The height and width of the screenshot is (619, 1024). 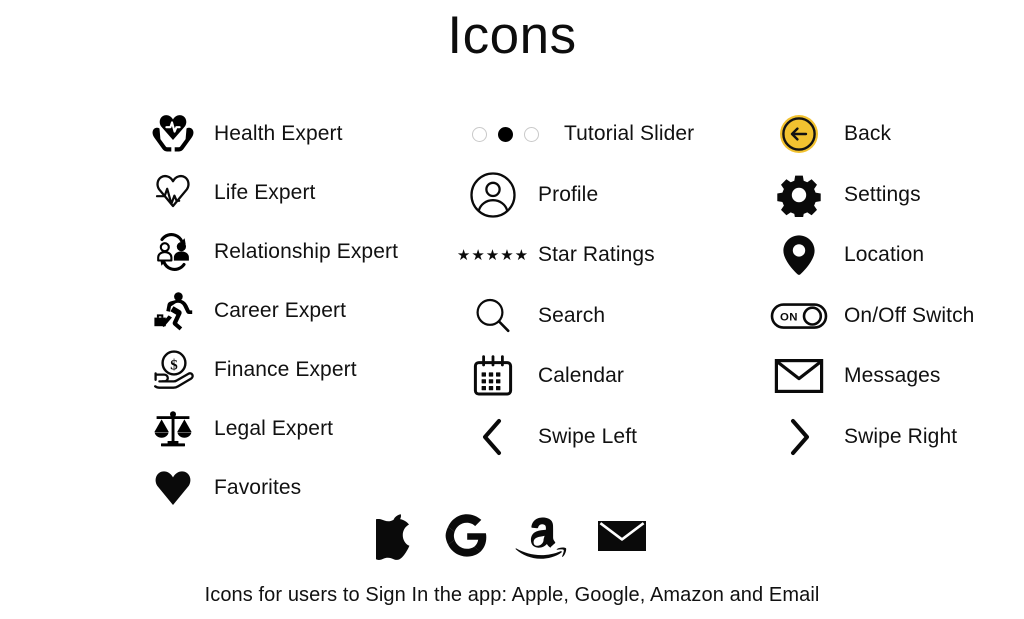 I want to click on list-item-label: Star Ratings, so click(x=596, y=255).